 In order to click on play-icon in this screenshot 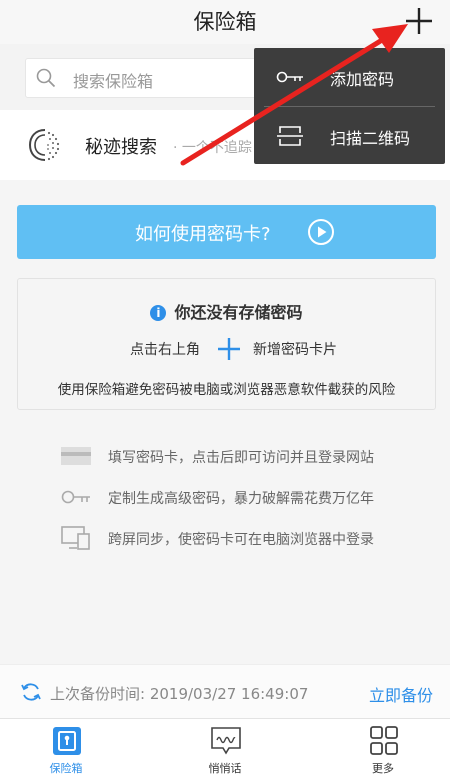, I will do `click(321, 232)`.